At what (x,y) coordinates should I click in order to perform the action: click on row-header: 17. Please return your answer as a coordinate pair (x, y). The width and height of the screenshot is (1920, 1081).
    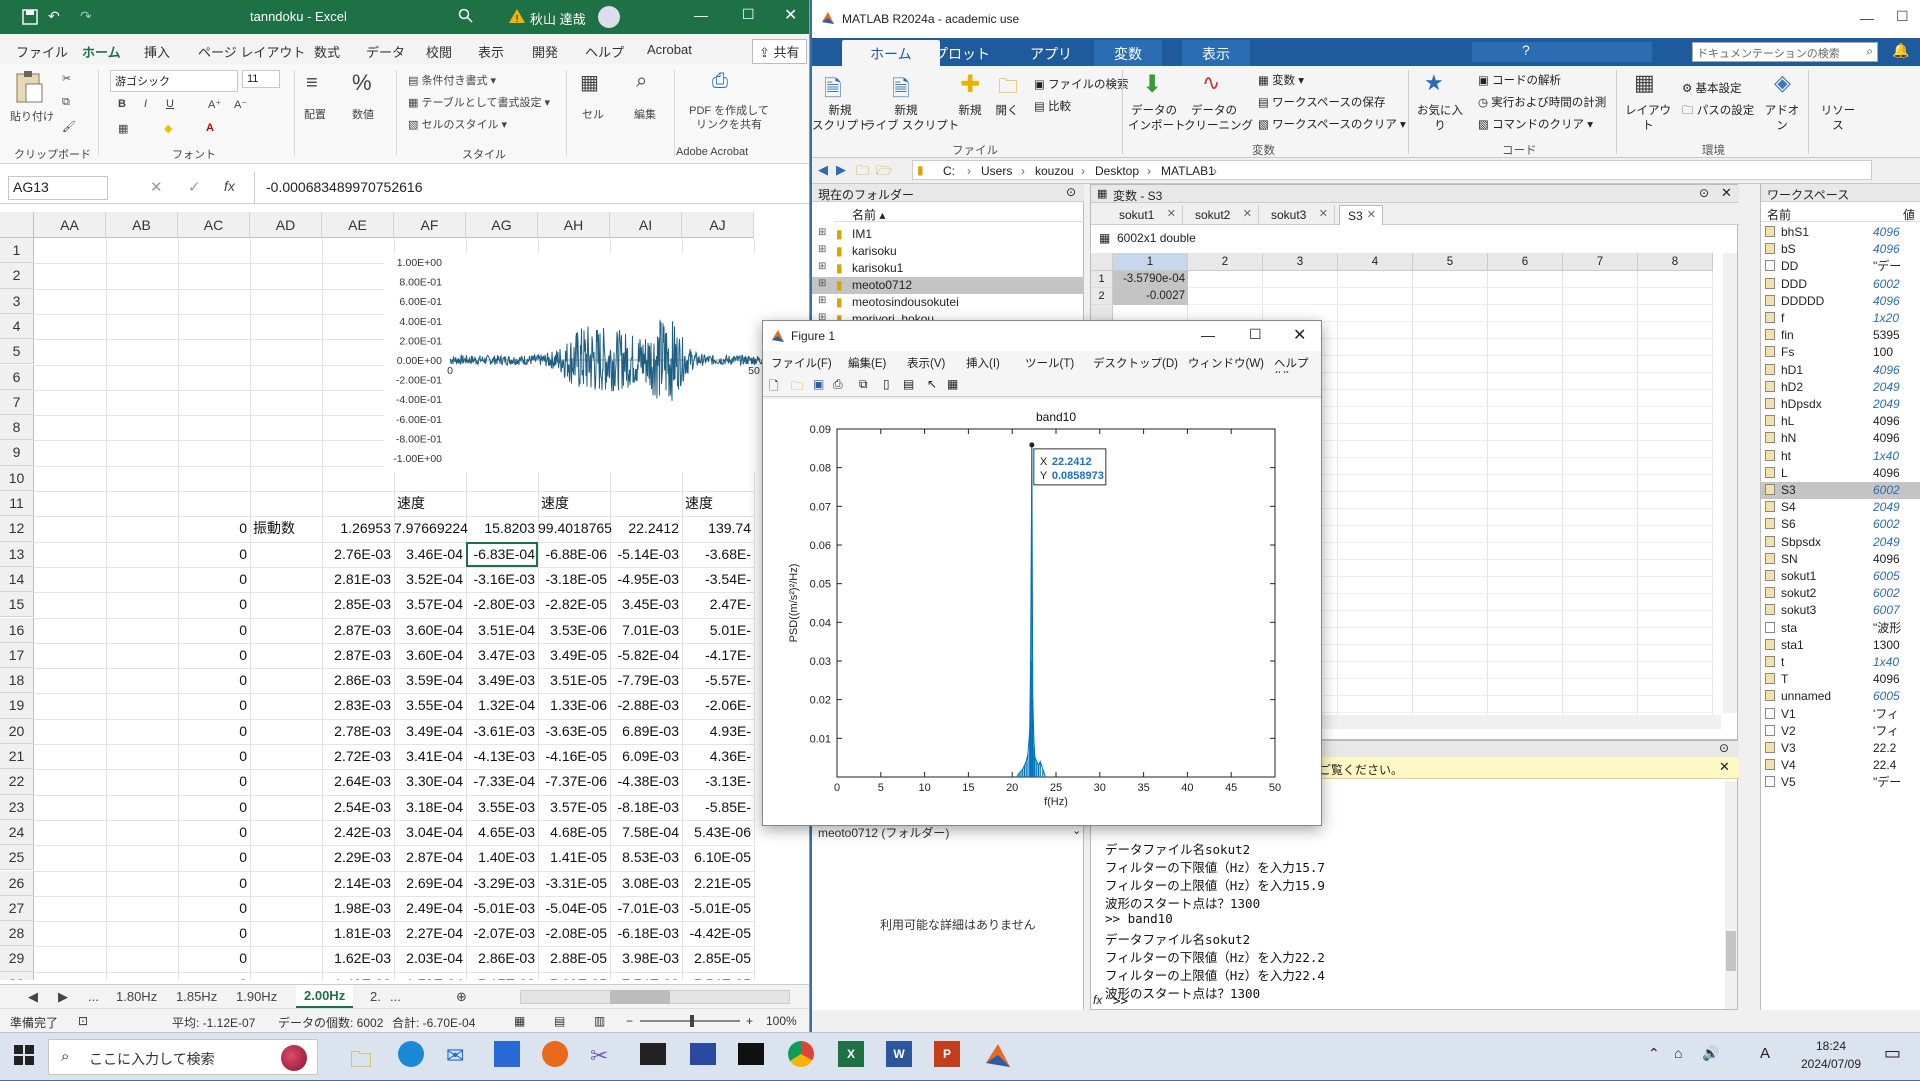
    Looking at the image, I should click on (17, 655).